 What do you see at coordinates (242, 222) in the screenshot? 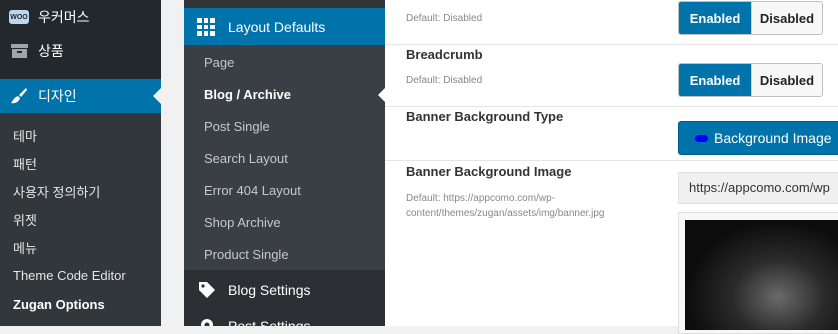
I see `nav-item-shop-archive: Shop Archive` at bounding box center [242, 222].